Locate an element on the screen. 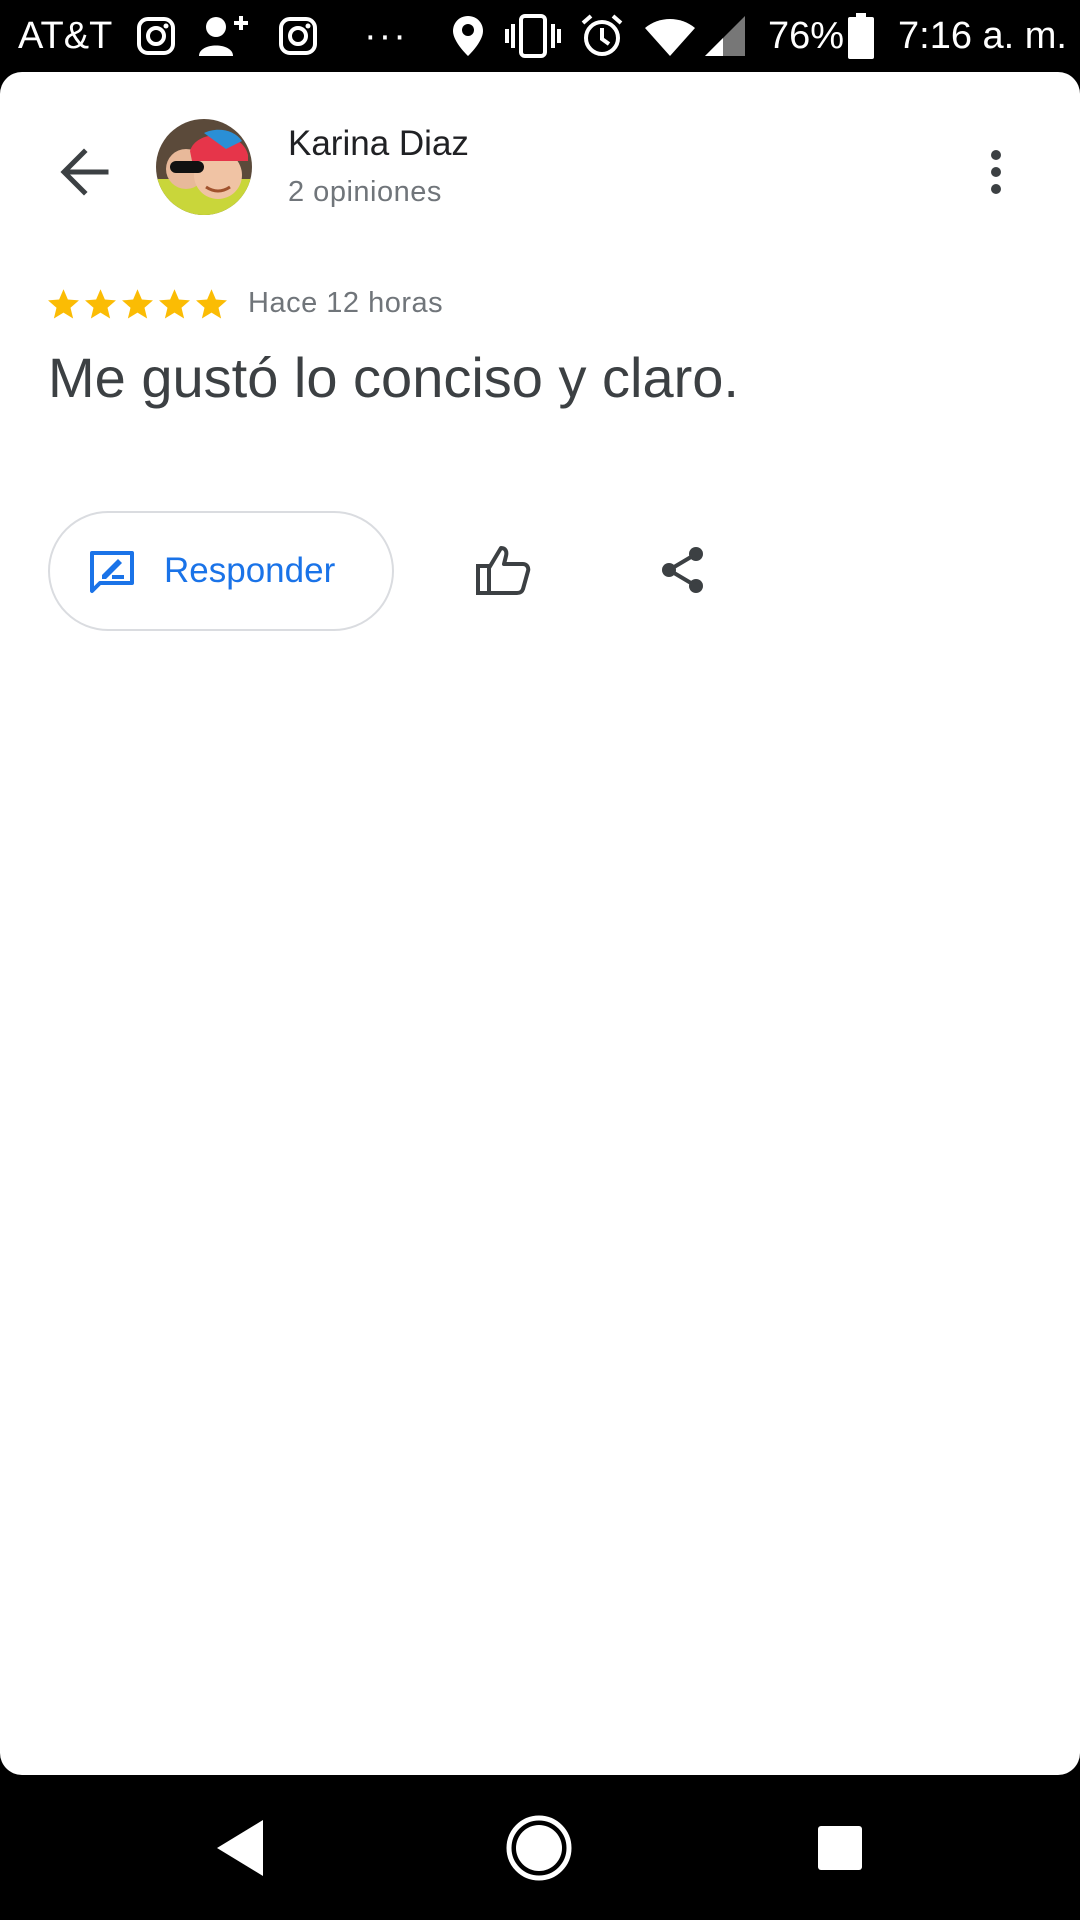 This screenshot has width=1080, height=1920. reply-button: Responder is located at coordinates (221, 571).